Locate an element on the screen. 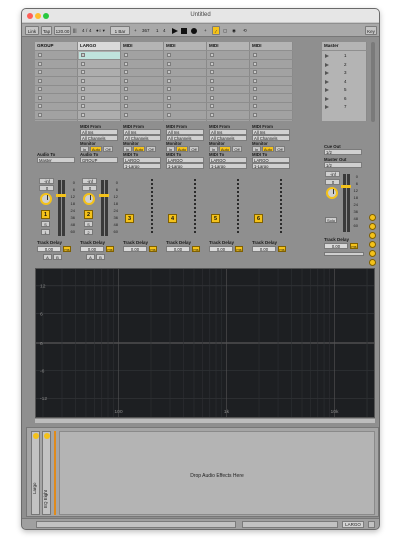 The height and width of the screenshot is (550, 400). master-volume-field: -inf is located at coordinates (332, 174).